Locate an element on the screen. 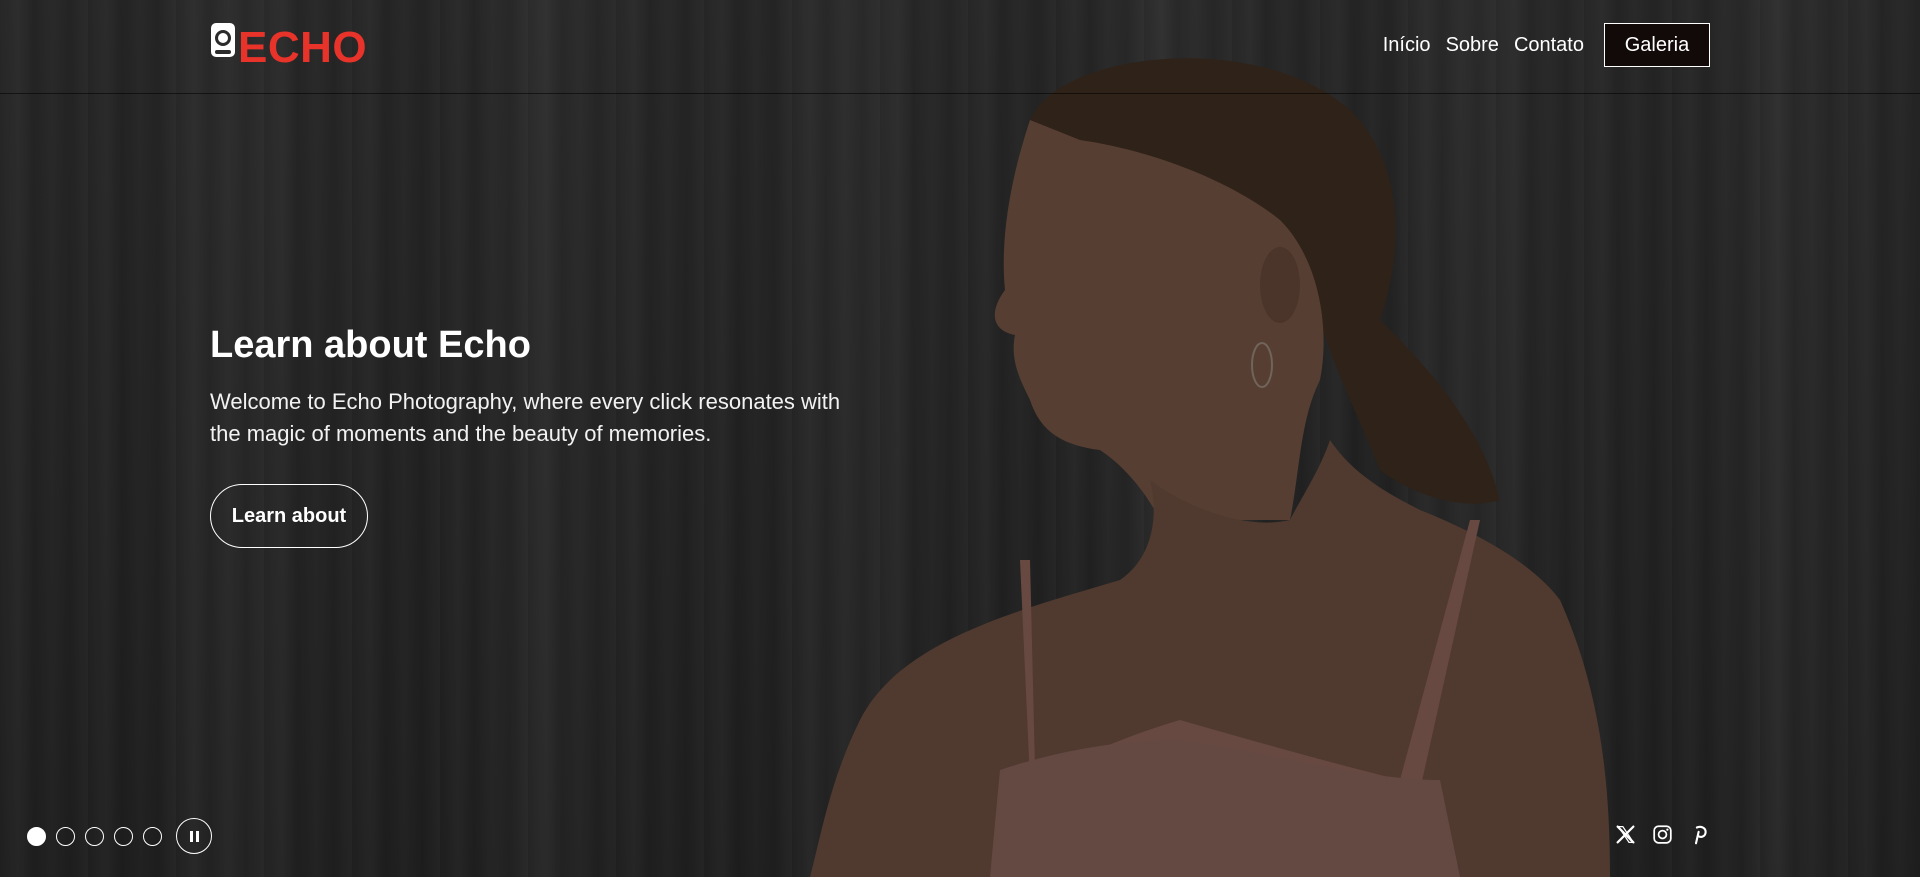  gallery-button: Galeria is located at coordinates (1657, 45).